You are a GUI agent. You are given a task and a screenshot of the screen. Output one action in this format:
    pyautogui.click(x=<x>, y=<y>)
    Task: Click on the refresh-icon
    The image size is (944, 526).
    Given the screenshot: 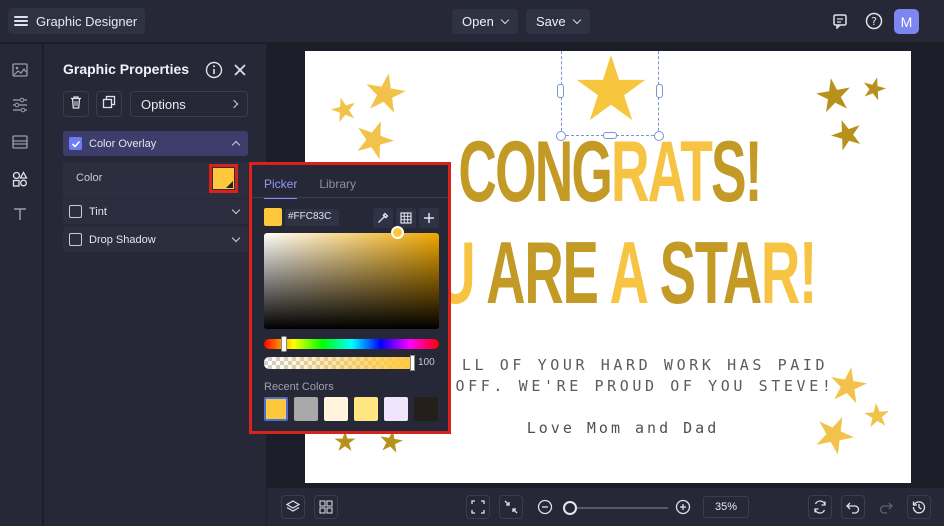 What is the action you would take?
    pyautogui.click(x=820, y=507)
    